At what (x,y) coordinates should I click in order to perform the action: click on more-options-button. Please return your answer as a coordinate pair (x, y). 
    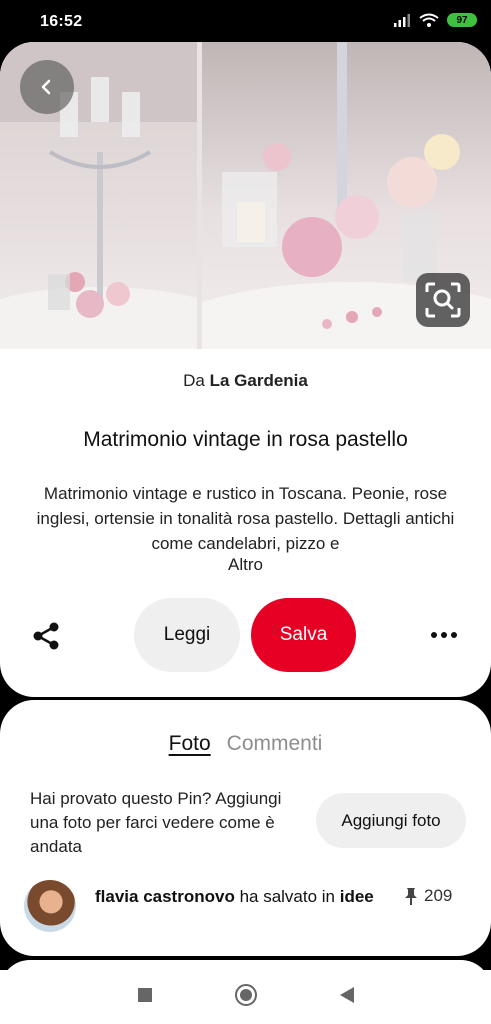
    Looking at the image, I should click on (444, 635).